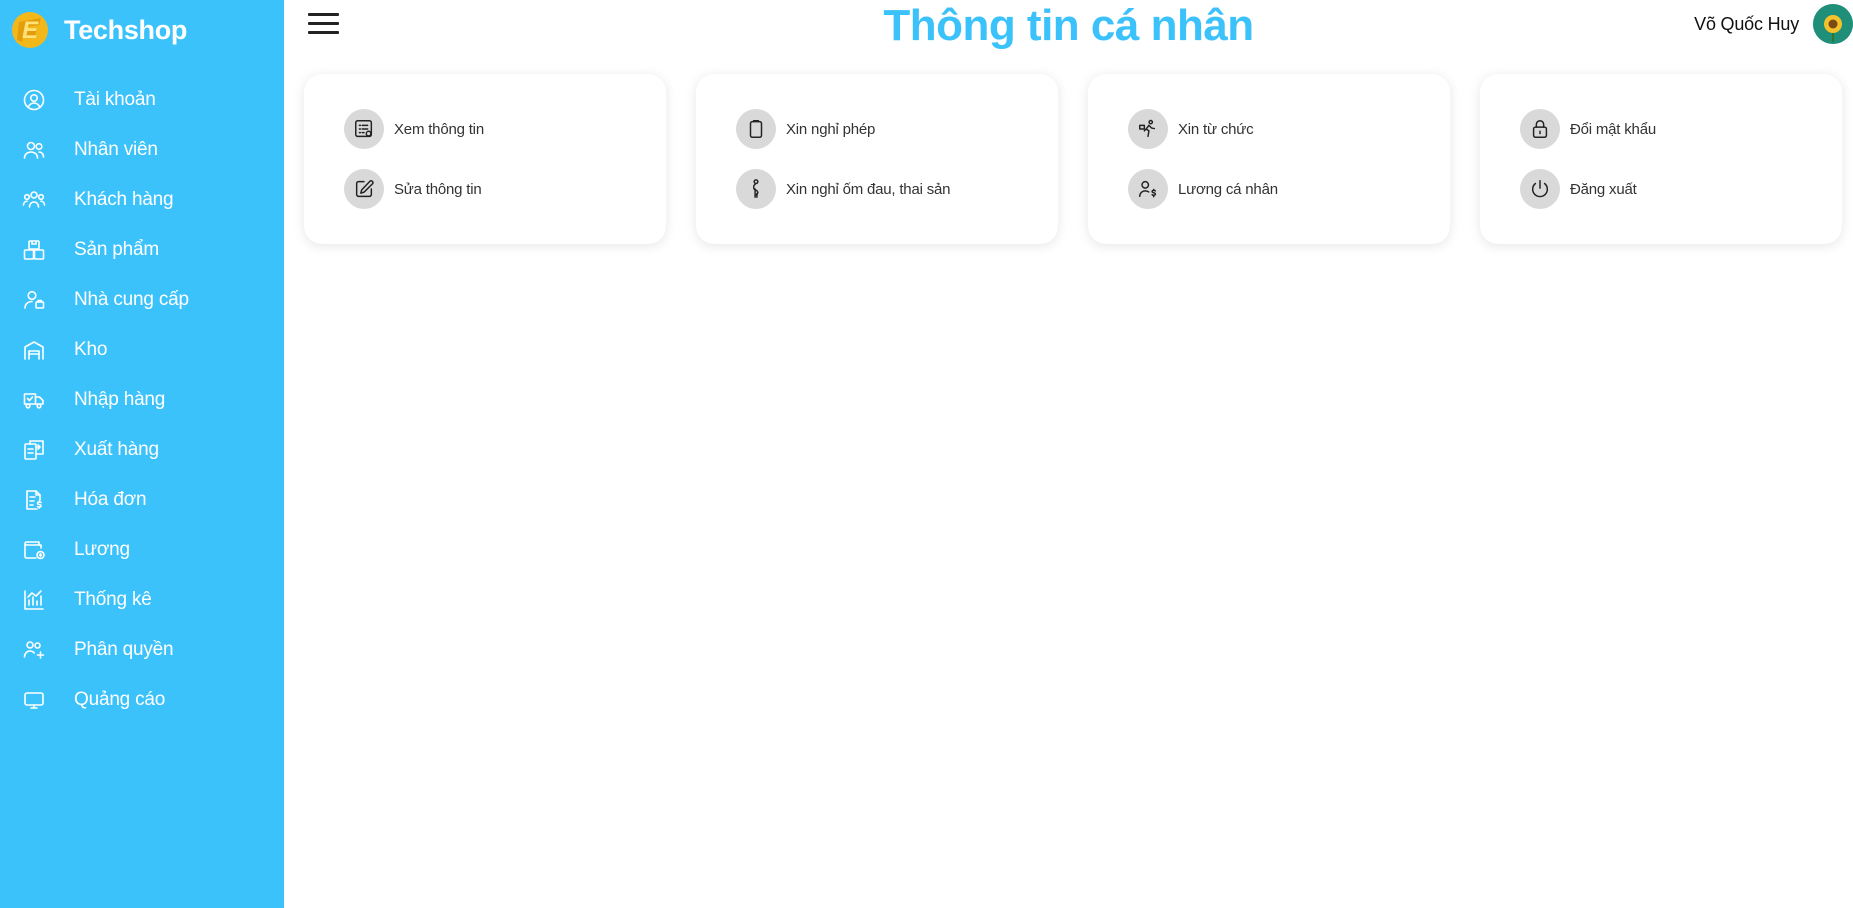 This screenshot has height=908, width=1853. I want to click on edit-info-button: Sửa thông tin, so click(505, 189).